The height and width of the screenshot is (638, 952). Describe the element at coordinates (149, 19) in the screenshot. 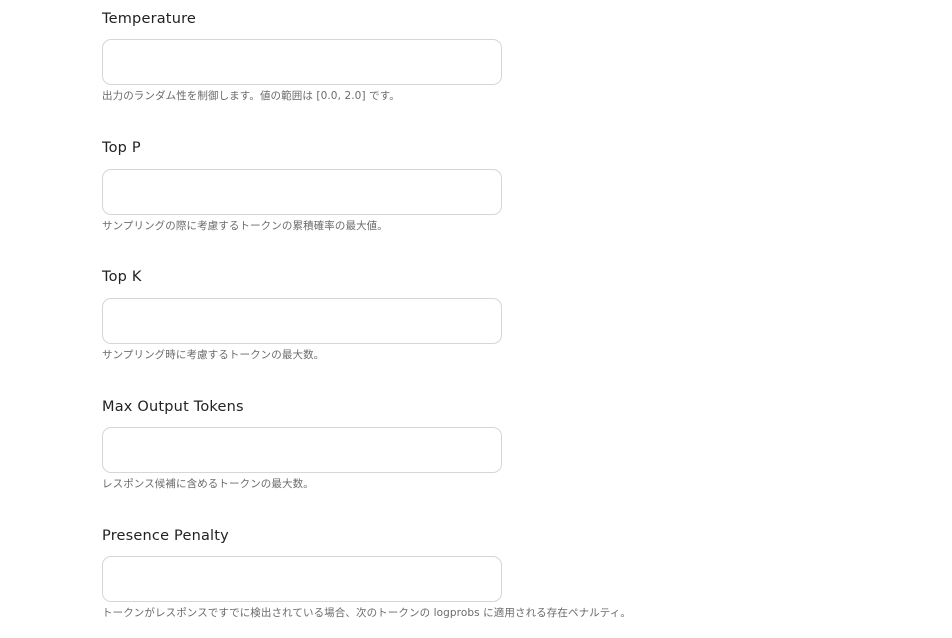

I see `temperature-label: Temperature` at that location.